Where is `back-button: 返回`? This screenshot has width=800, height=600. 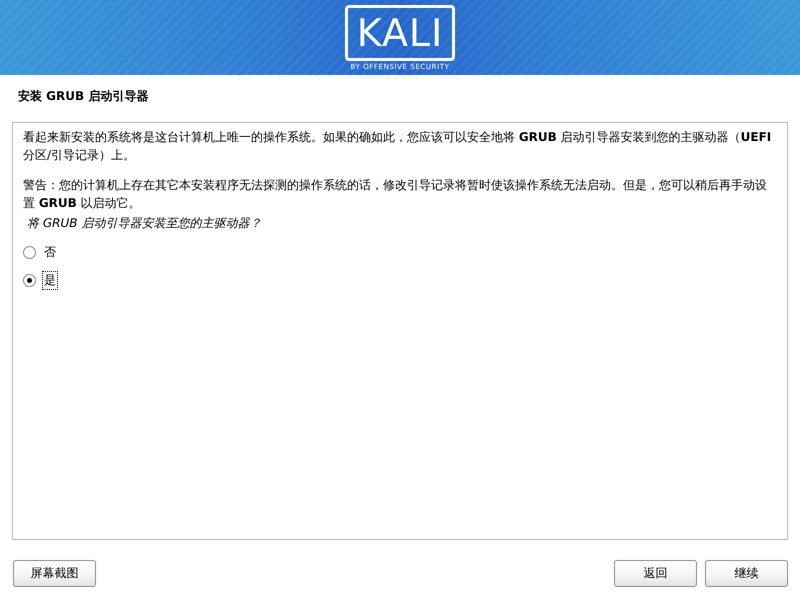
back-button: 返回 is located at coordinates (655, 573).